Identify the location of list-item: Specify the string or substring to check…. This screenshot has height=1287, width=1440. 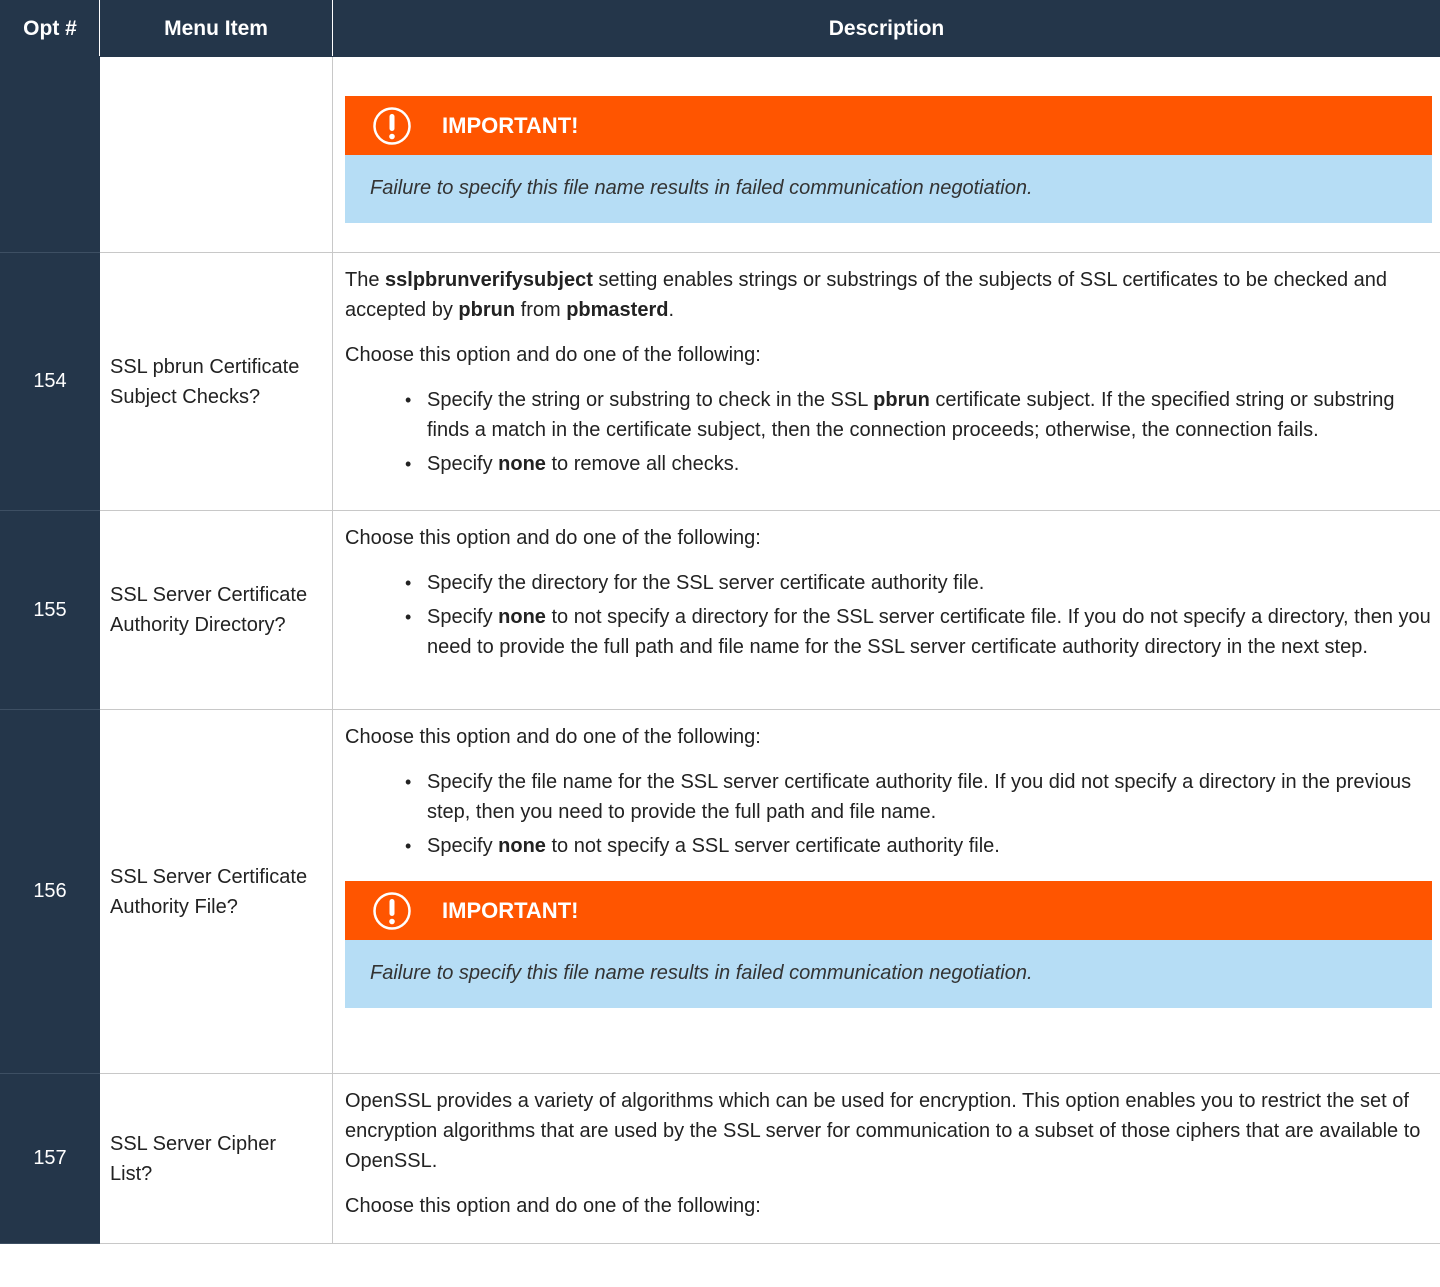
(922, 415).